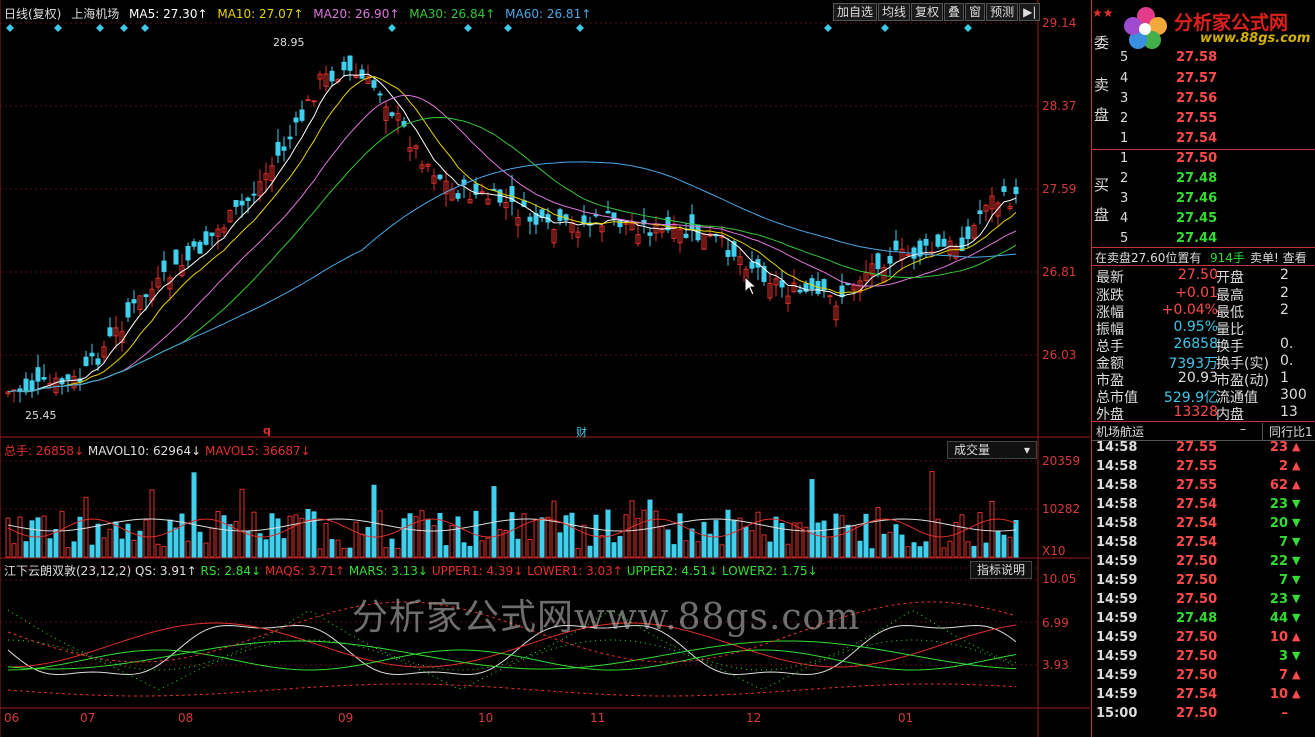 The height and width of the screenshot is (737, 1315). What do you see at coordinates (1002, 12) in the screenshot?
I see `forecast-button: 预测` at bounding box center [1002, 12].